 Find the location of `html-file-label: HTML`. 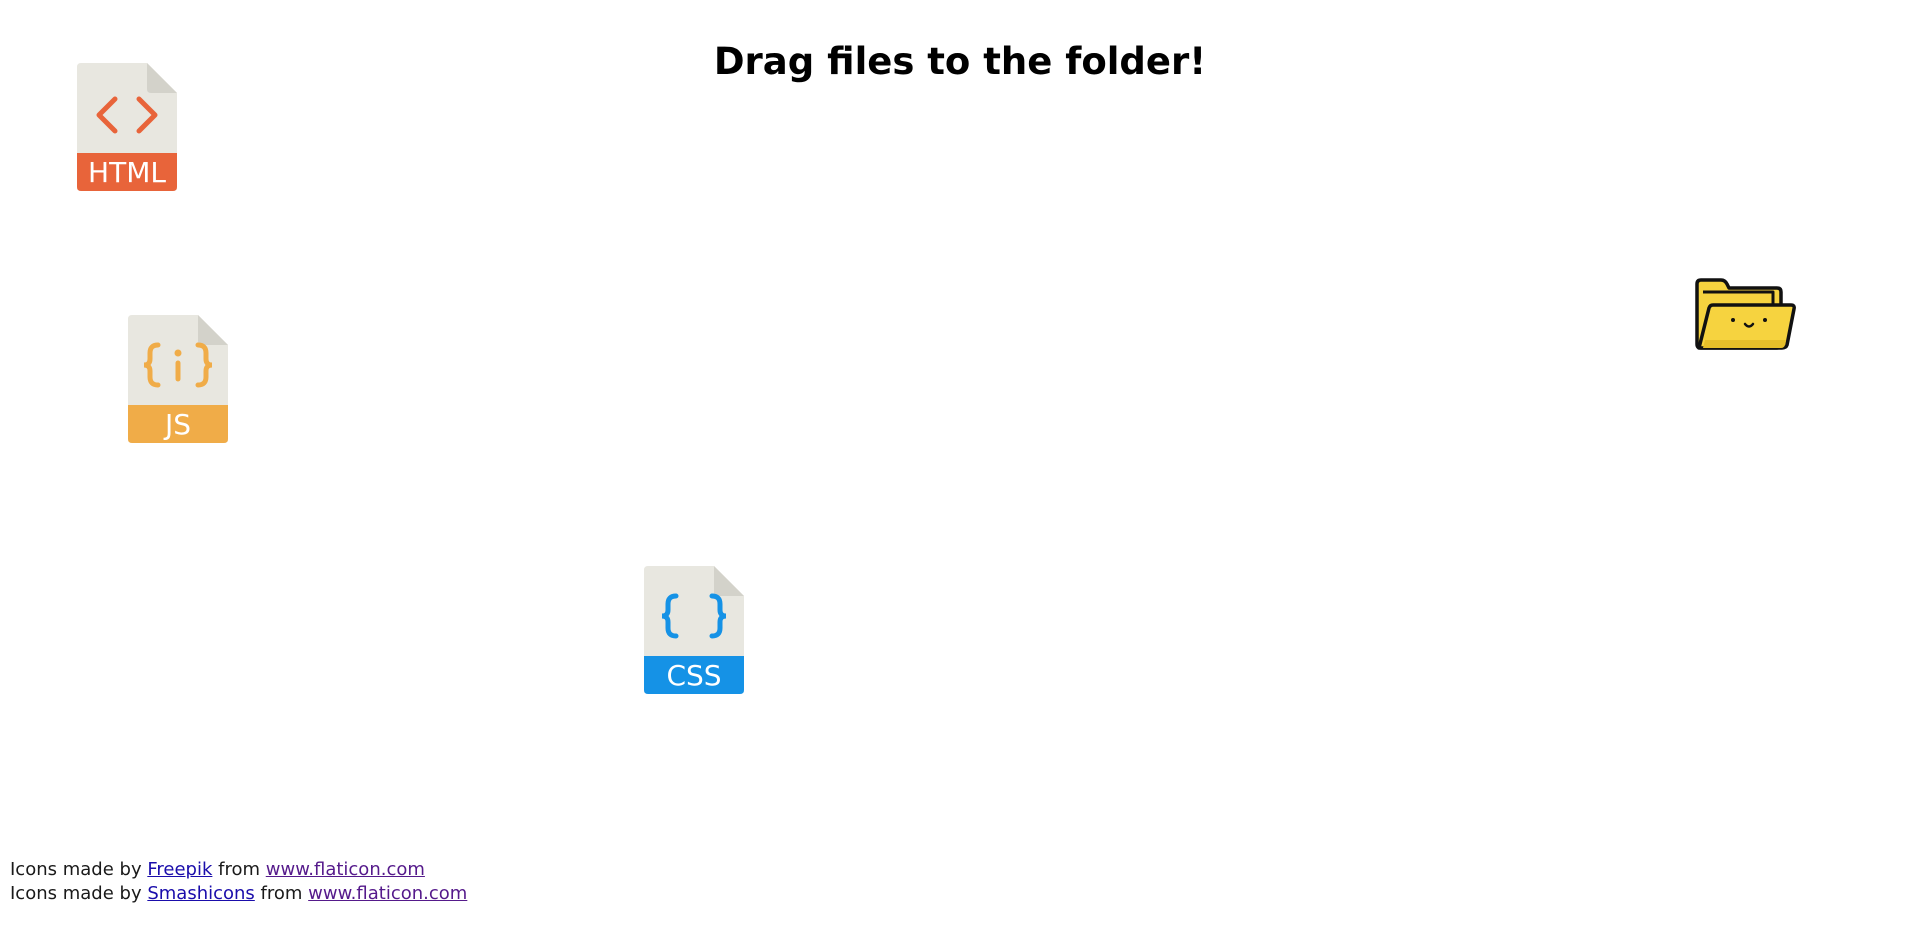

html-file-label: HTML is located at coordinates (127, 172).